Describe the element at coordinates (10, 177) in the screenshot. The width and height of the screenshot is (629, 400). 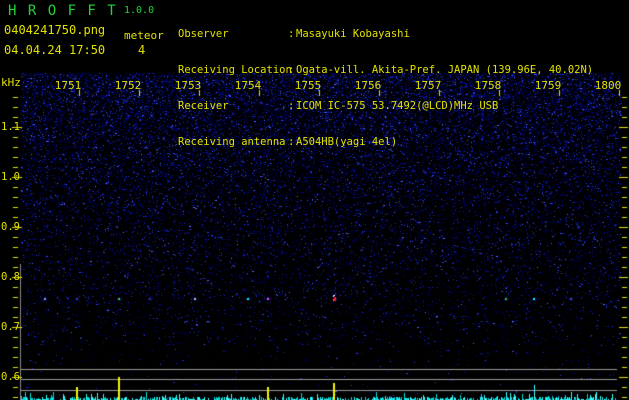
I see `y-tick-label: 1.0` at that location.